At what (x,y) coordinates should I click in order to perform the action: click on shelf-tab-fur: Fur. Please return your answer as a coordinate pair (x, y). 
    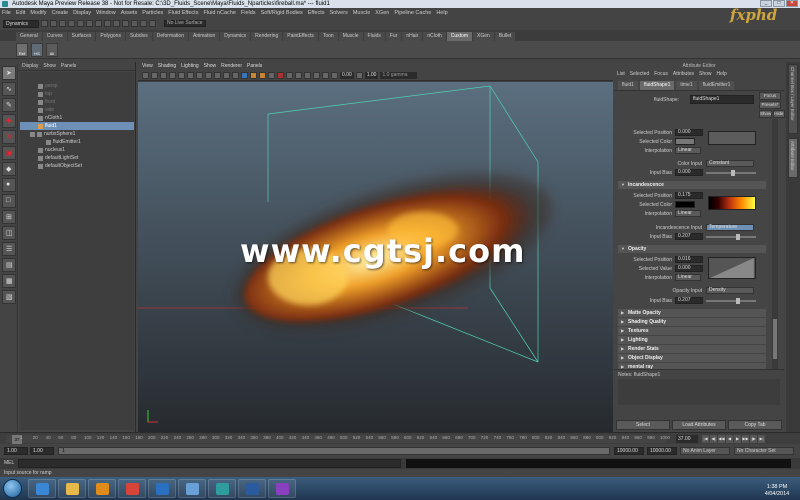
    Looking at the image, I should click on (393, 36).